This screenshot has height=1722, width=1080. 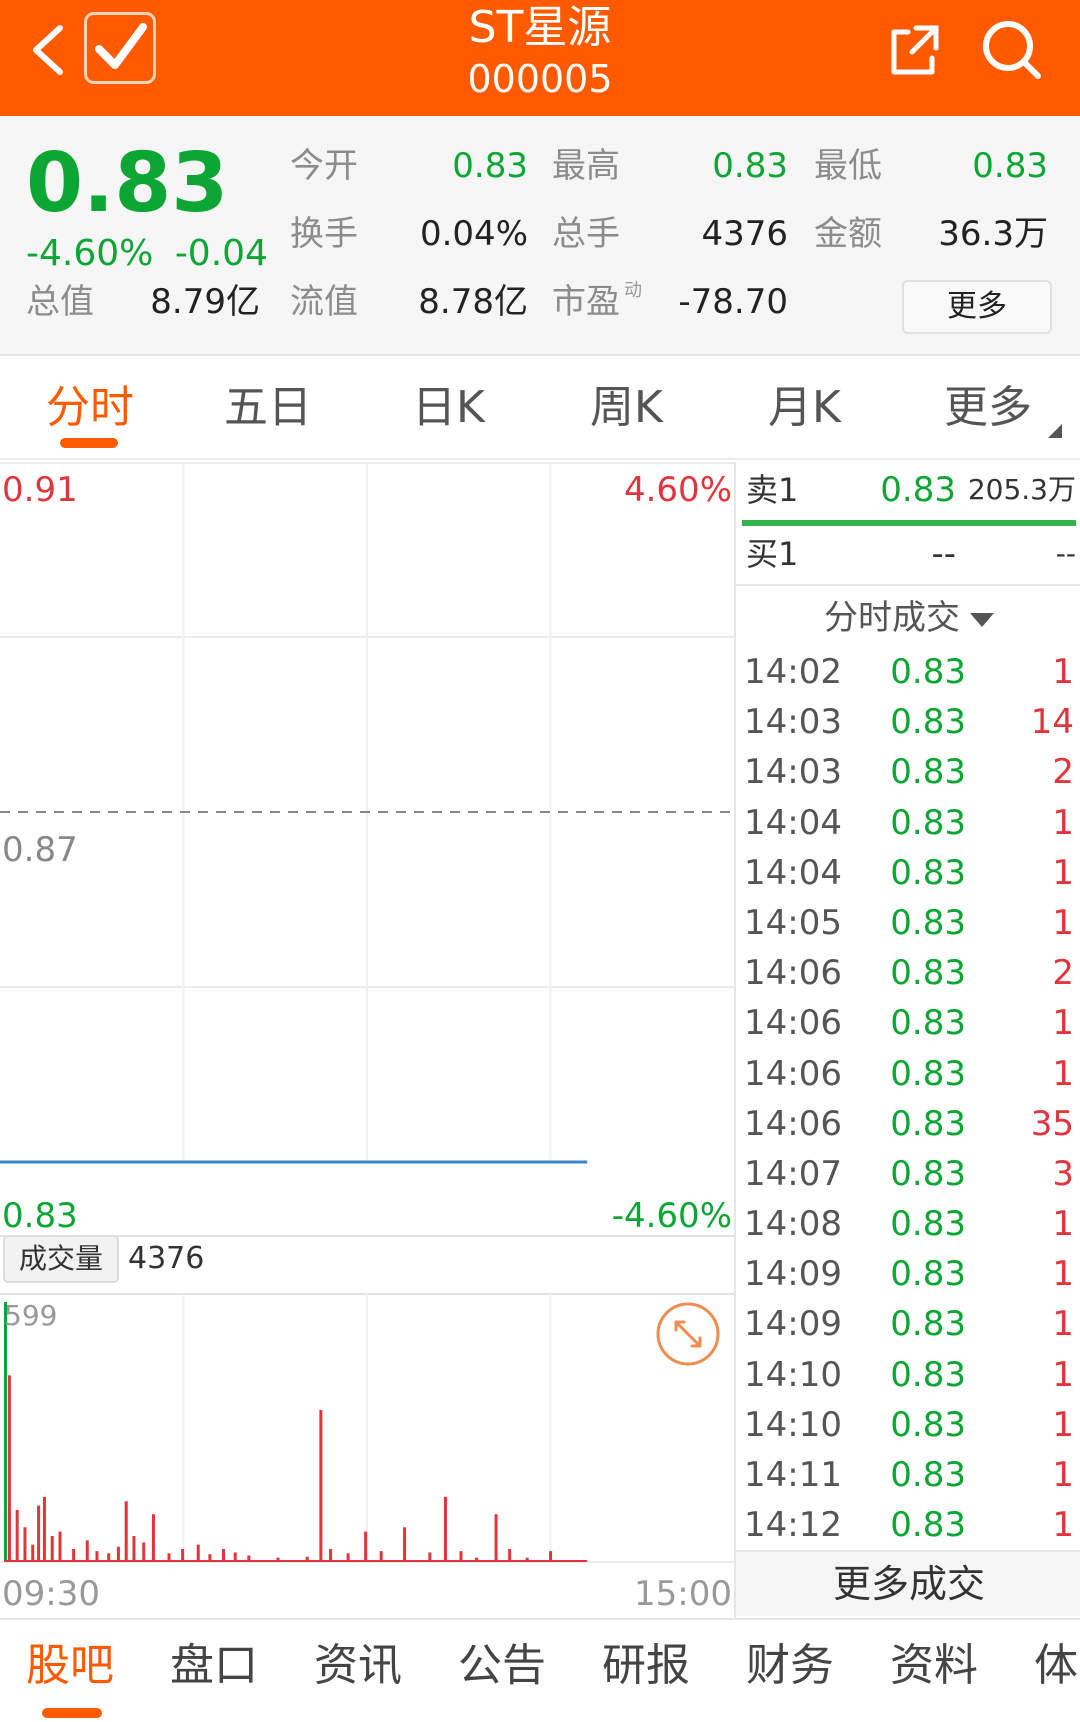 I want to click on volume-bars, so click(x=296, y=1432).